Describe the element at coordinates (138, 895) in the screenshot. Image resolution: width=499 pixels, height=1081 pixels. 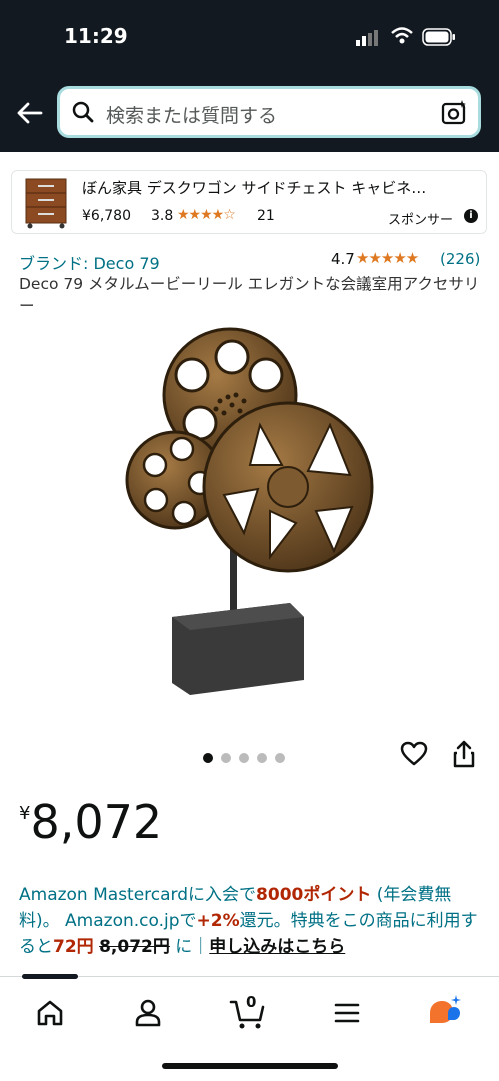
I see `promo-text: Amazon Mastercardに入会で` at that location.